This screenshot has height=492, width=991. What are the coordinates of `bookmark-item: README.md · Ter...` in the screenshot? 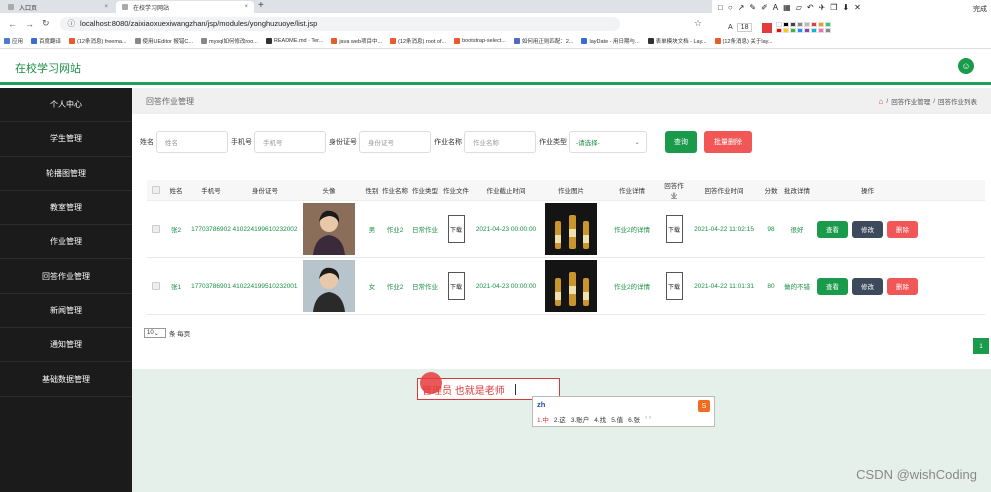 It's located at (294, 41).